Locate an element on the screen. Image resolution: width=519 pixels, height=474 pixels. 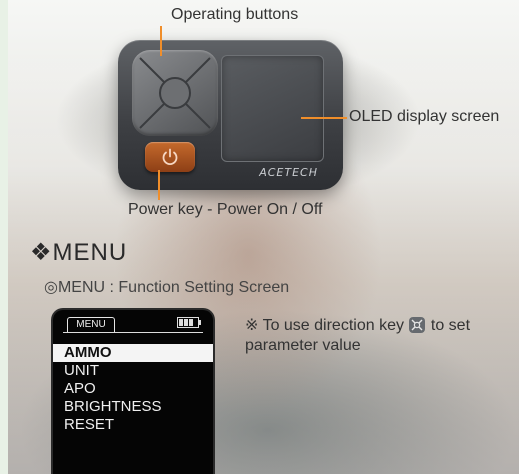
power-key-label: Power key - Power On / Off is located at coordinates (225, 209).